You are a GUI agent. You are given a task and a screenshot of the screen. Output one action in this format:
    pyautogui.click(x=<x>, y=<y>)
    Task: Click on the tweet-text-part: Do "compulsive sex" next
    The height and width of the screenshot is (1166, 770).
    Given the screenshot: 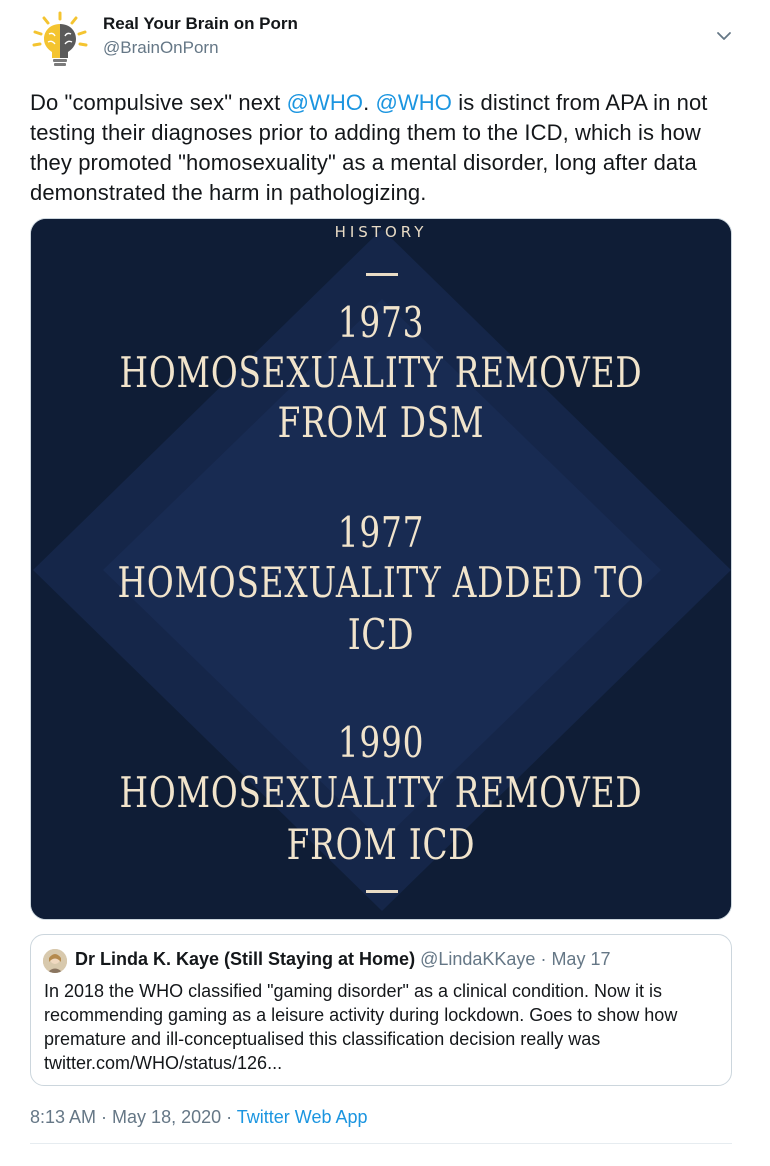 What is the action you would take?
    pyautogui.click(x=158, y=102)
    